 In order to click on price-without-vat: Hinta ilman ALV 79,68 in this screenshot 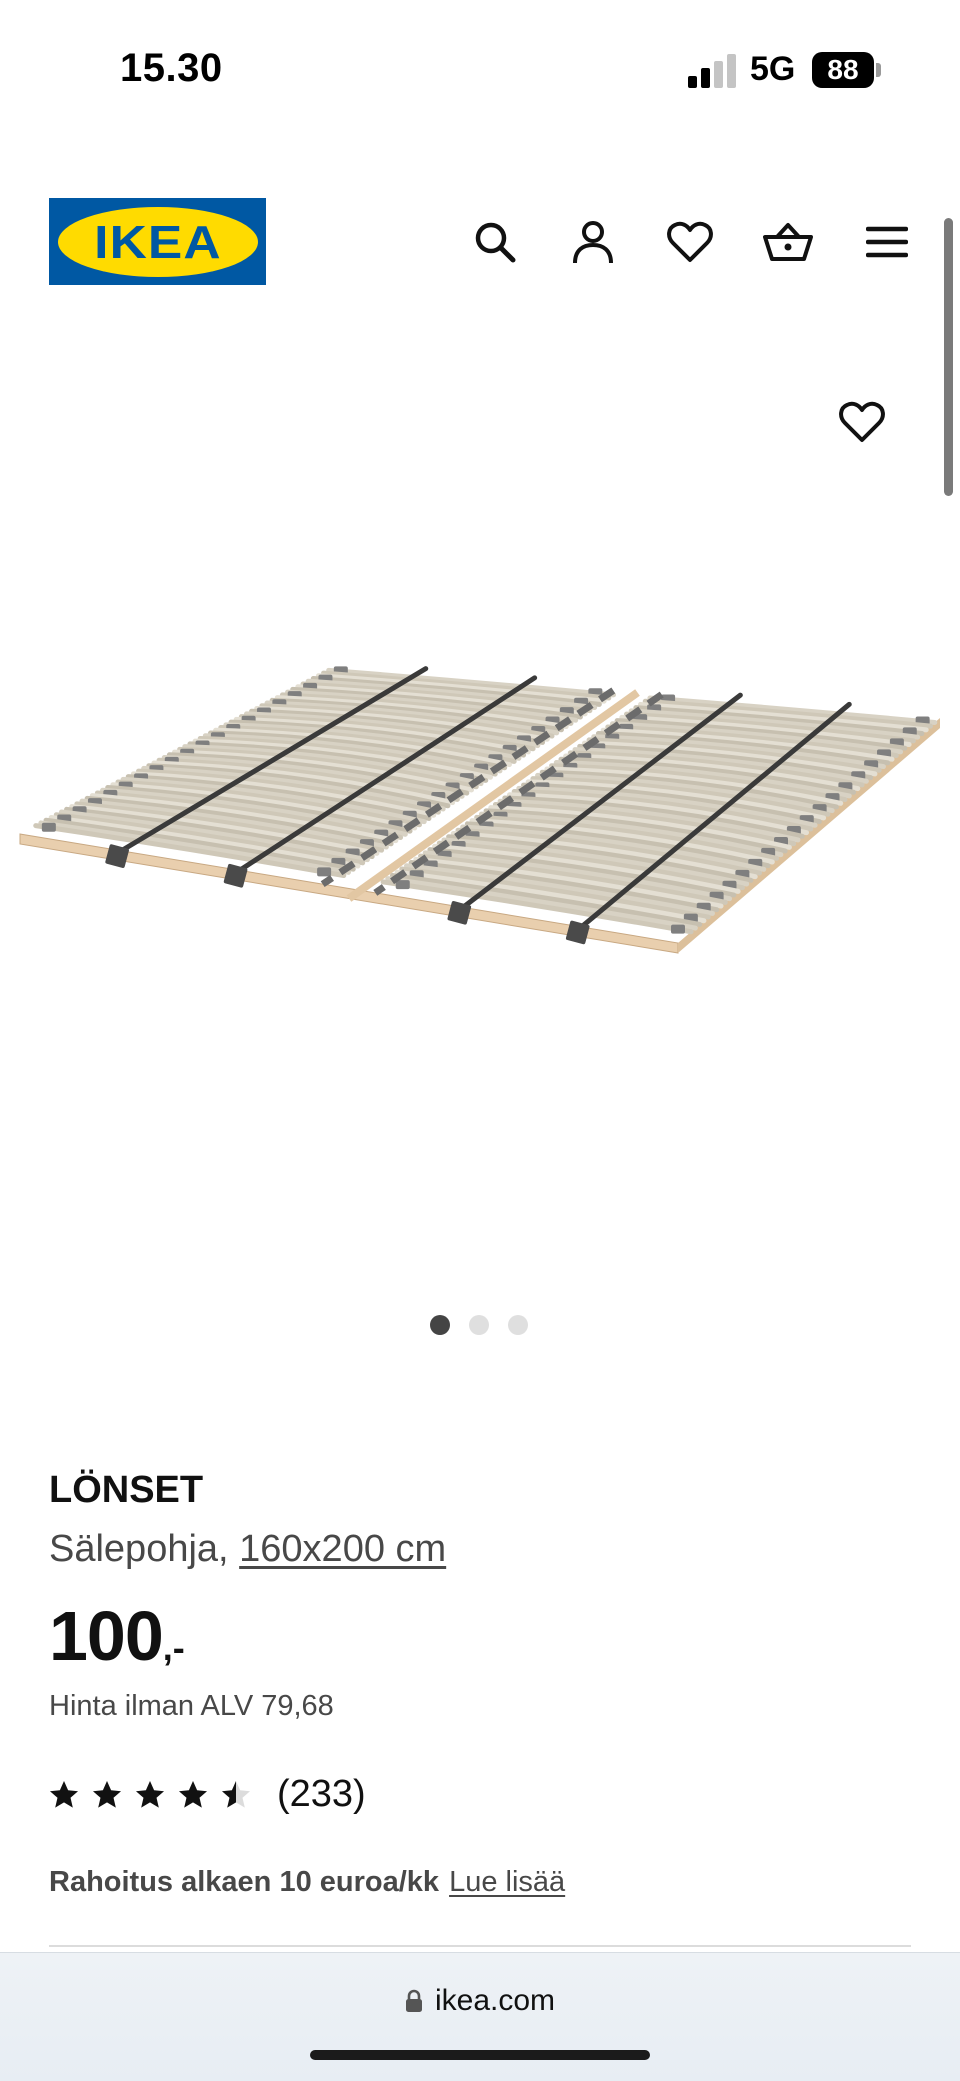, I will do `click(191, 1706)`.